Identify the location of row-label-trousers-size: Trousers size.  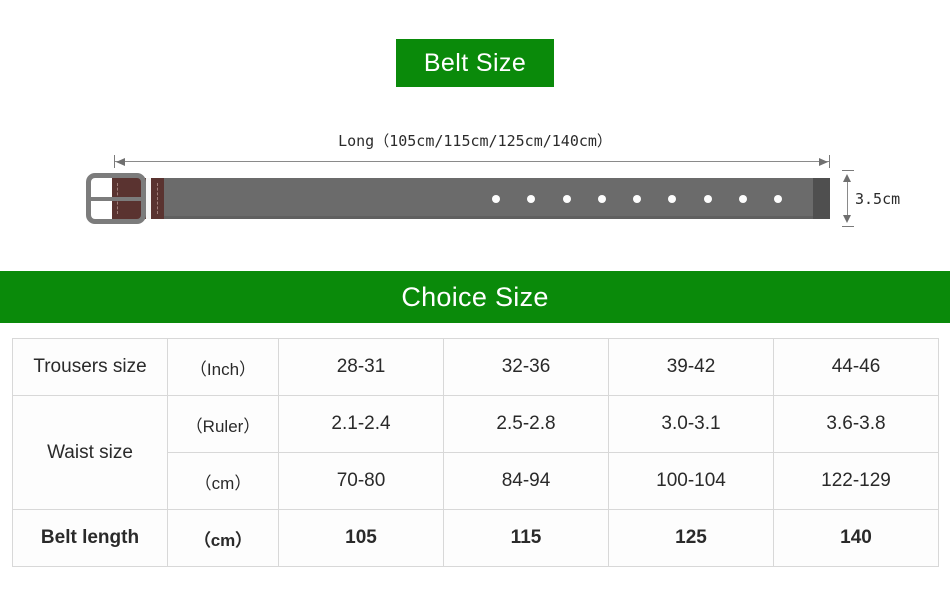
(90, 367).